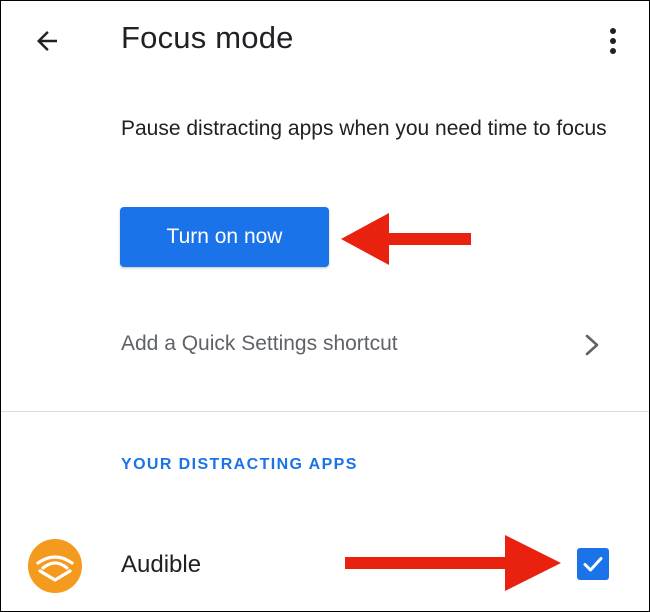  Describe the element at coordinates (259, 343) in the screenshot. I see `quick-settings-label: Add a Quick Settings shortcut` at that location.